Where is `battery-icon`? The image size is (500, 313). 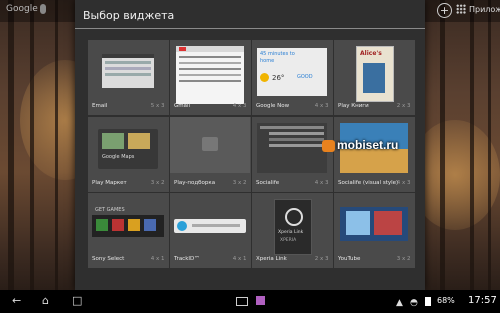
battery-icon is located at coordinates (428, 301).